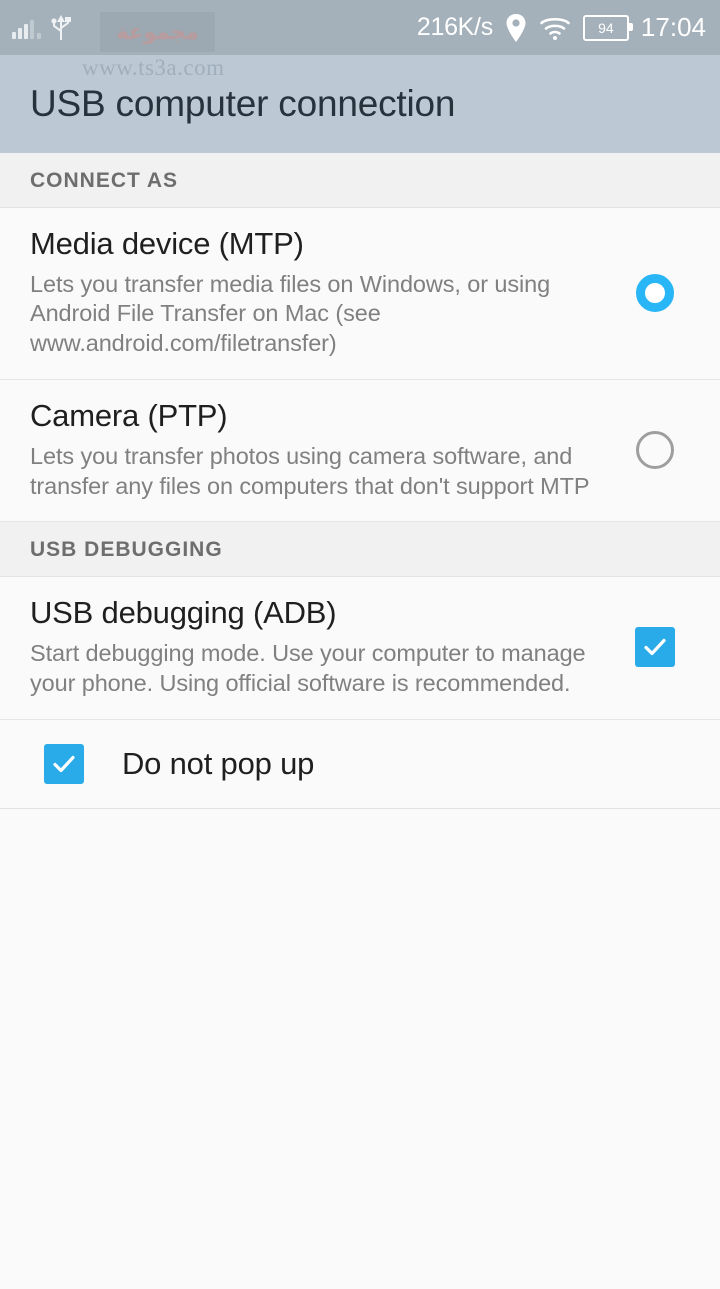 The image size is (720, 1289). Describe the element at coordinates (153, 67) in the screenshot. I see `watermark-url: www.ts3a.com` at that location.